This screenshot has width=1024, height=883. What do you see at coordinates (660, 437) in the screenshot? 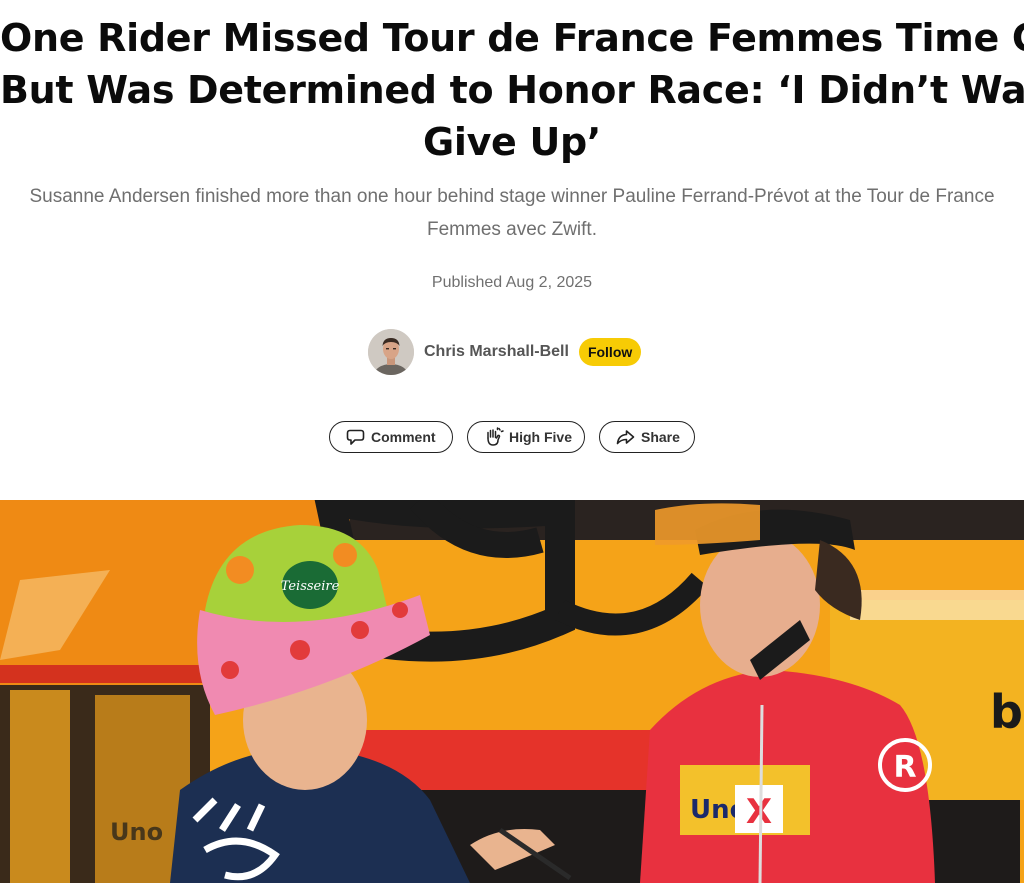
I see `share-label: Share` at bounding box center [660, 437].